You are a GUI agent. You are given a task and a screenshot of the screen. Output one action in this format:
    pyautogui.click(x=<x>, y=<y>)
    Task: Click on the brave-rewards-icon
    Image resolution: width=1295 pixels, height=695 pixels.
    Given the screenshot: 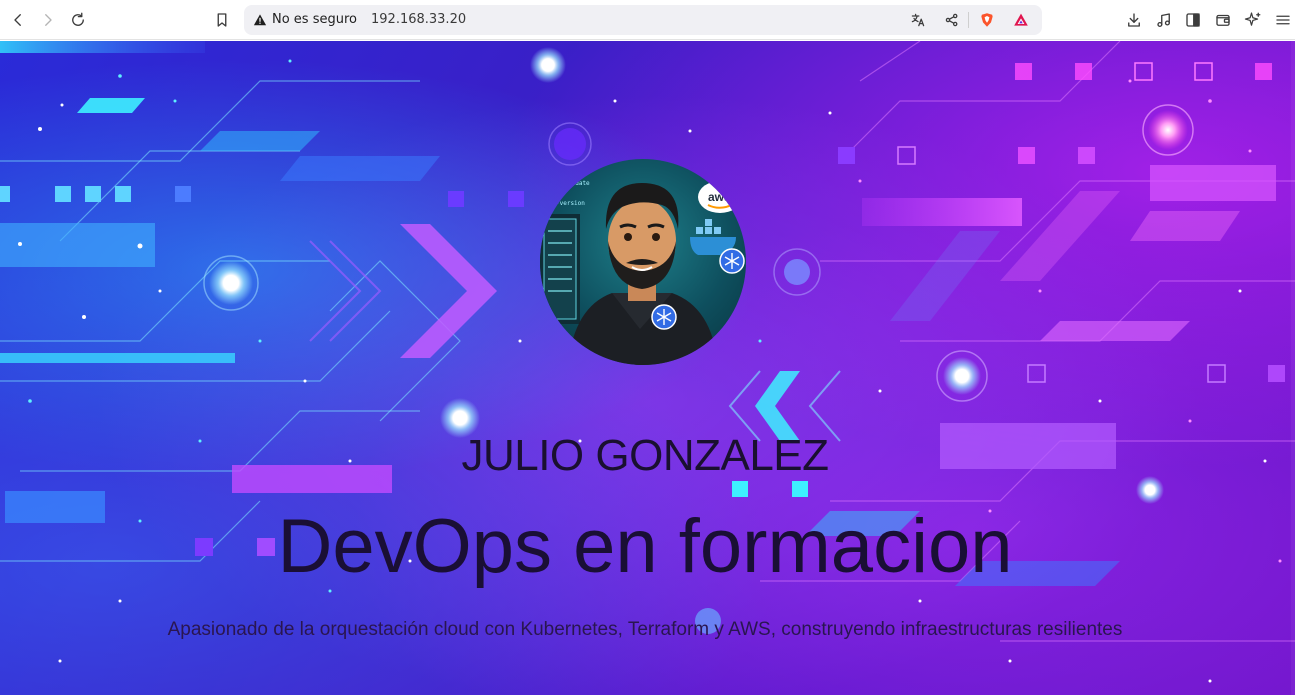 What is the action you would take?
    pyautogui.click(x=1021, y=19)
    